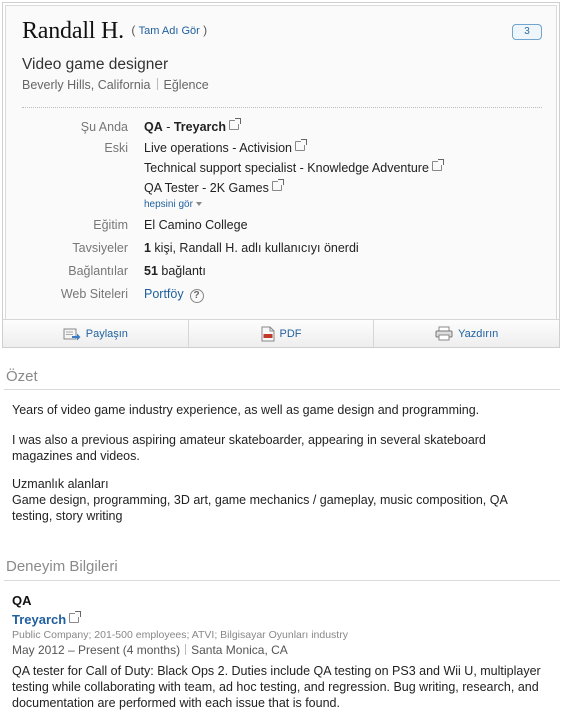  I want to click on profile-headline: Video game designer, so click(95, 64).